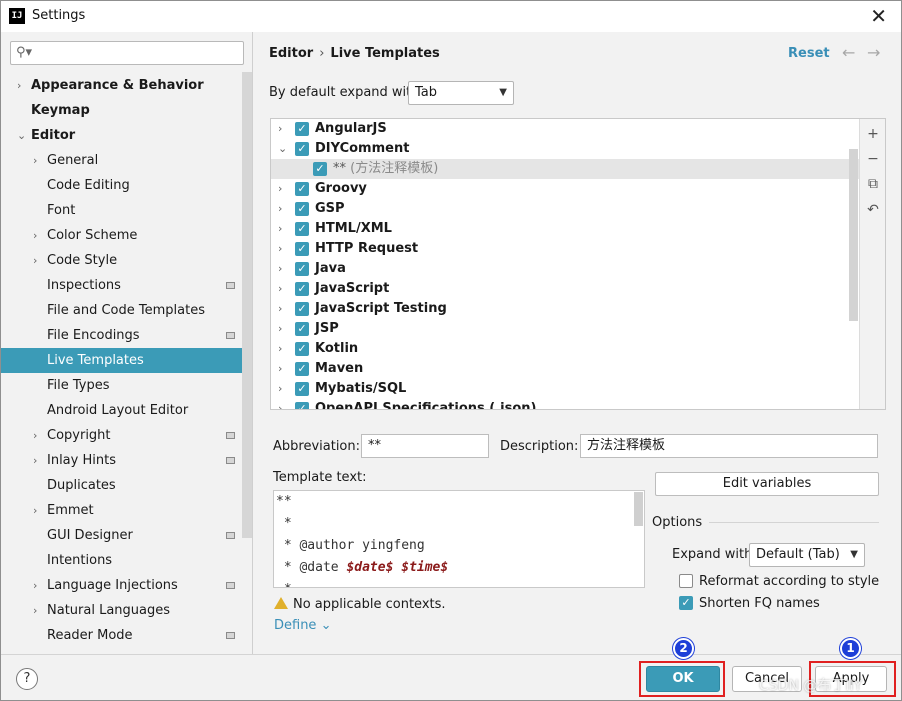 Image resolution: width=902 pixels, height=701 pixels. Describe the element at coordinates (302, 625) in the screenshot. I see `define-link: Define ⌄` at that location.